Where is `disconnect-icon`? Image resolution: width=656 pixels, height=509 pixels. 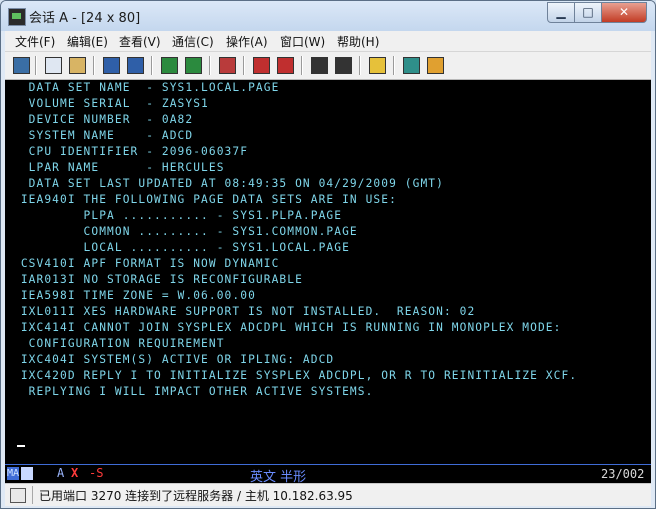
disconnect-icon is located at coordinates (343, 65).